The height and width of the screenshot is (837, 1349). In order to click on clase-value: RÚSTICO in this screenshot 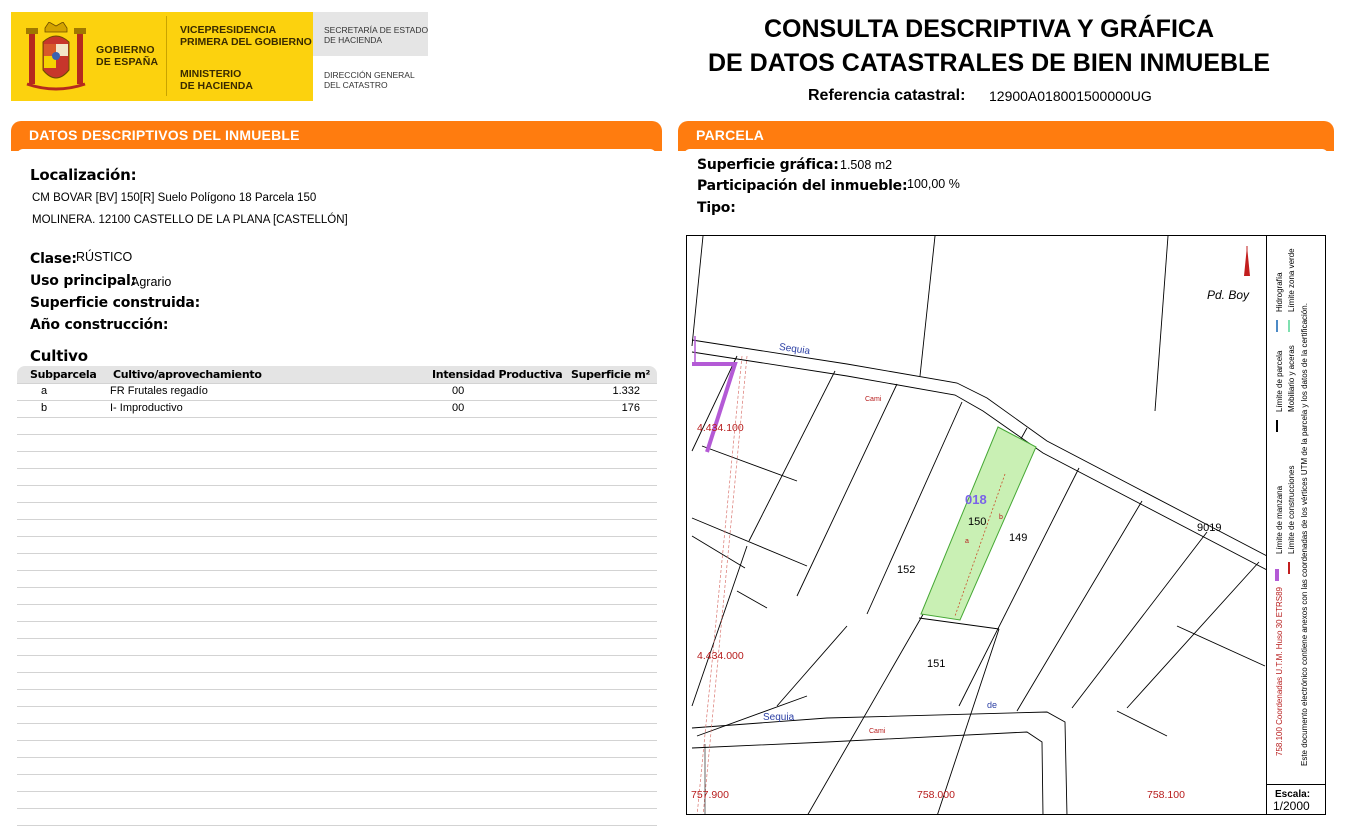, I will do `click(104, 257)`.